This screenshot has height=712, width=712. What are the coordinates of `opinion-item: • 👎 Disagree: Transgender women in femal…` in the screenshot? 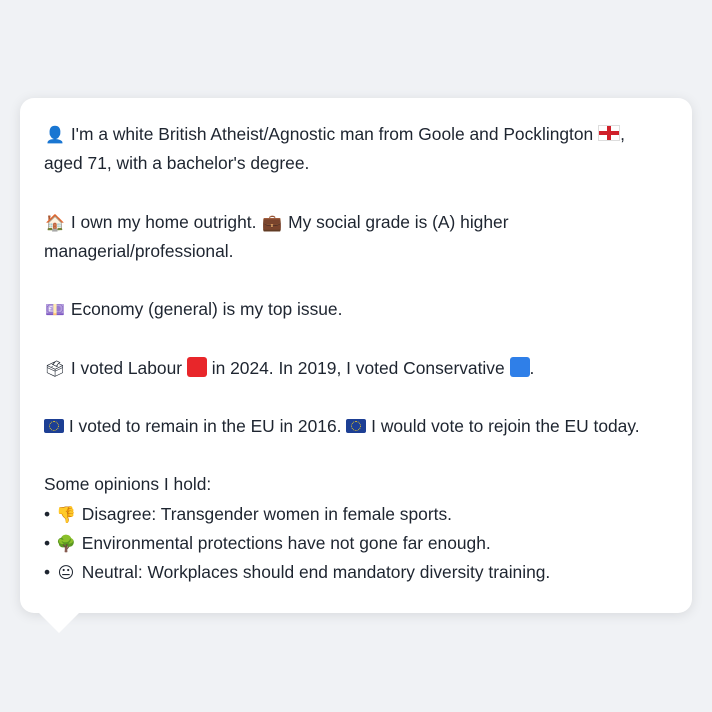 It's located at (356, 514).